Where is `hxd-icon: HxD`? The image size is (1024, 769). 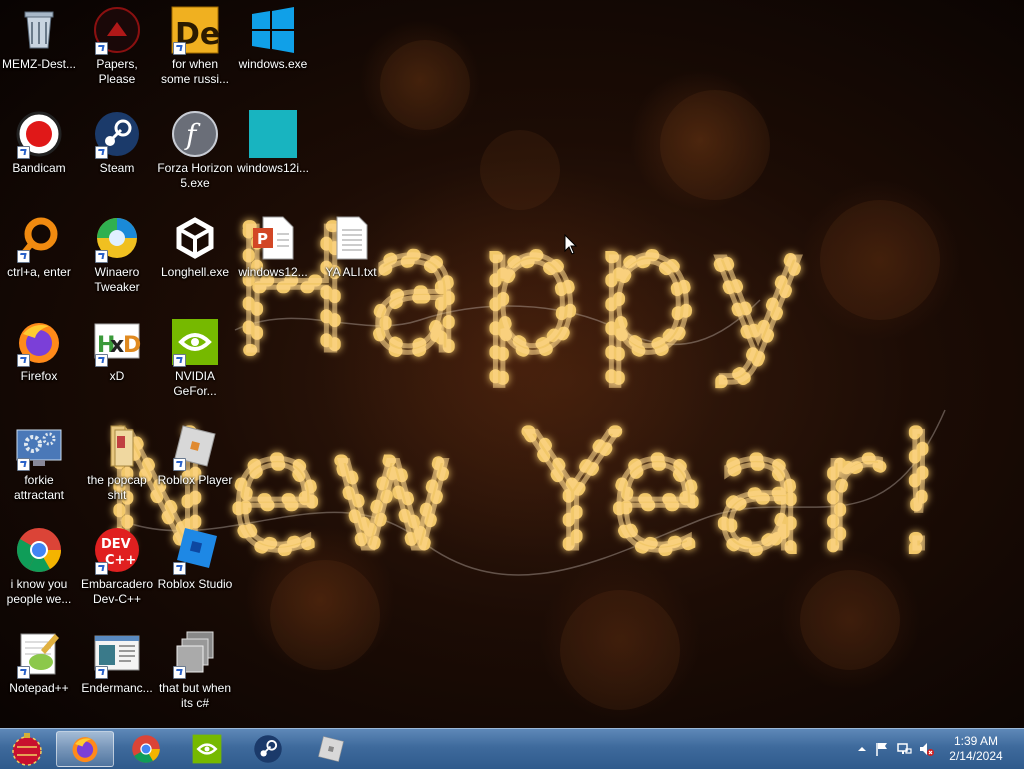
hxd-icon: HxD is located at coordinates (117, 342).